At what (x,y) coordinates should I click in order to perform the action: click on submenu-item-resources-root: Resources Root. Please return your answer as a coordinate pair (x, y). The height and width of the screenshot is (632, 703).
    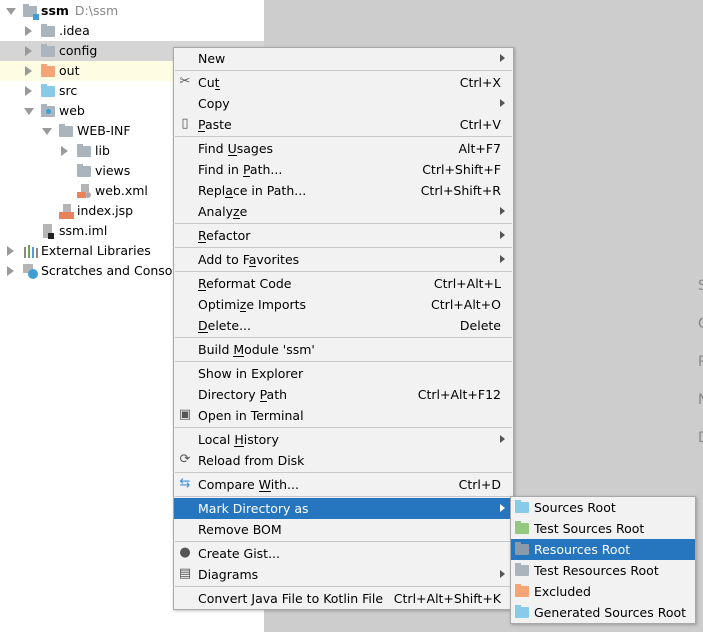
    Looking at the image, I should click on (603, 549).